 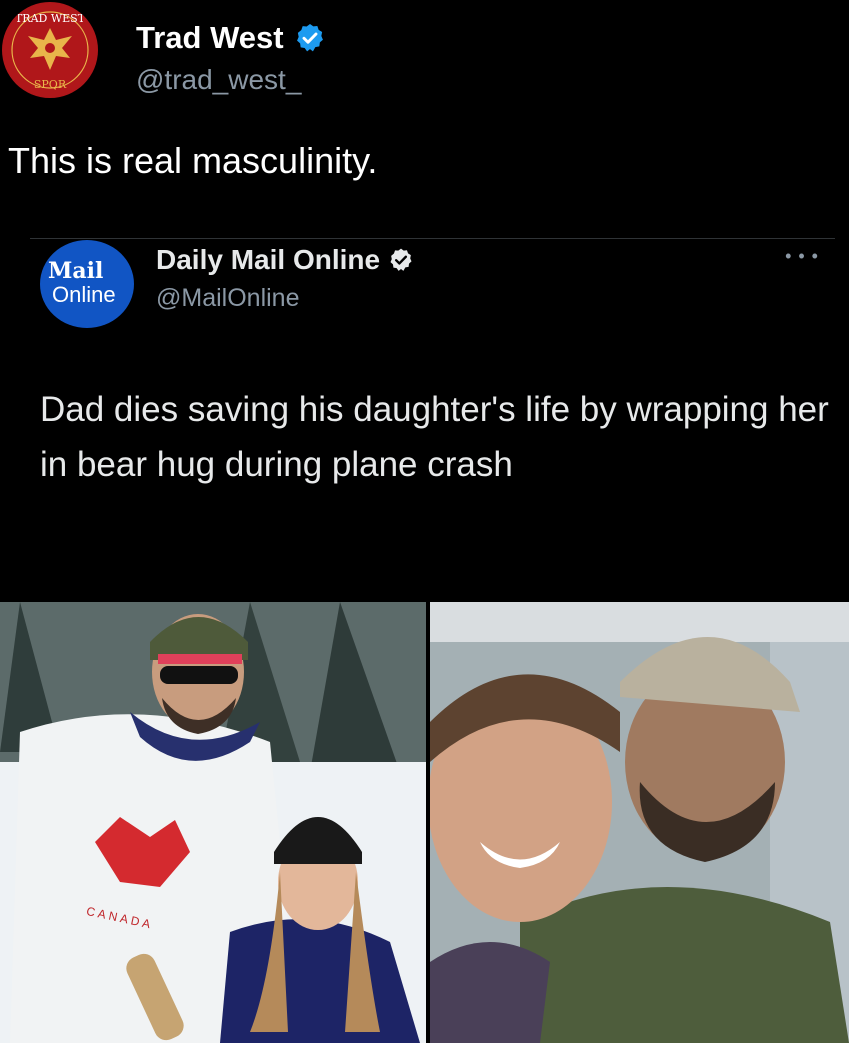 What do you see at coordinates (50, 18) in the screenshot?
I see `avatar-text-top: TRAD WEST` at bounding box center [50, 18].